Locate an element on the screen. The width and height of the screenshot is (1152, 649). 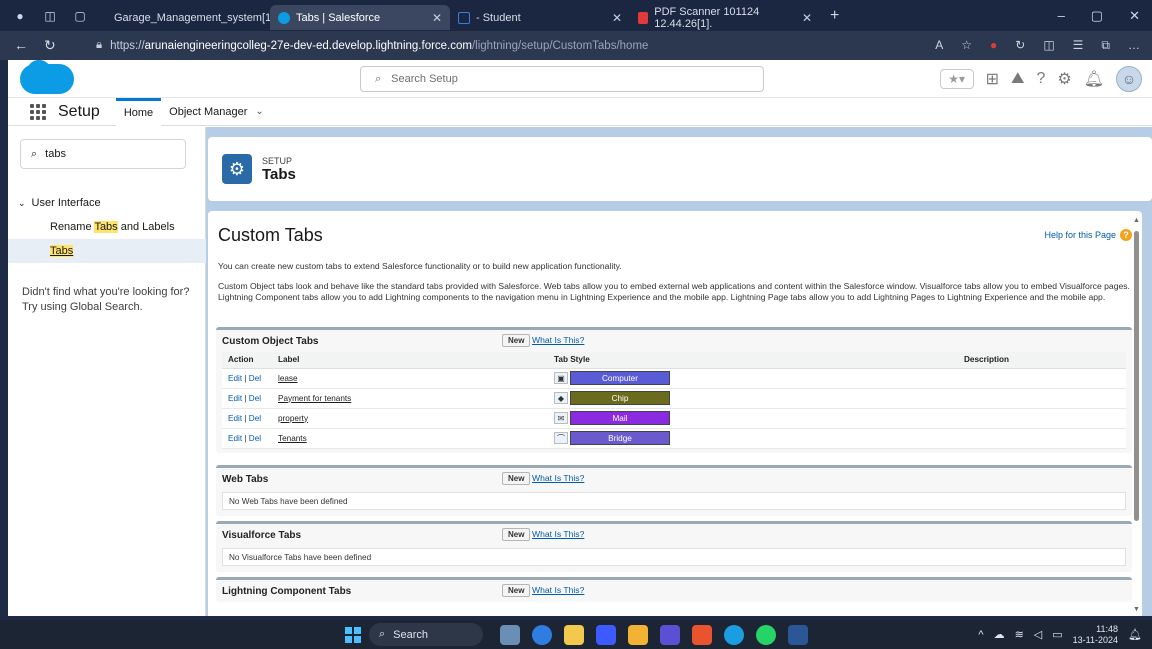
browser-tab-garage: Garage_Management_system[1]. ✕ is located at coordinates (196, 17).